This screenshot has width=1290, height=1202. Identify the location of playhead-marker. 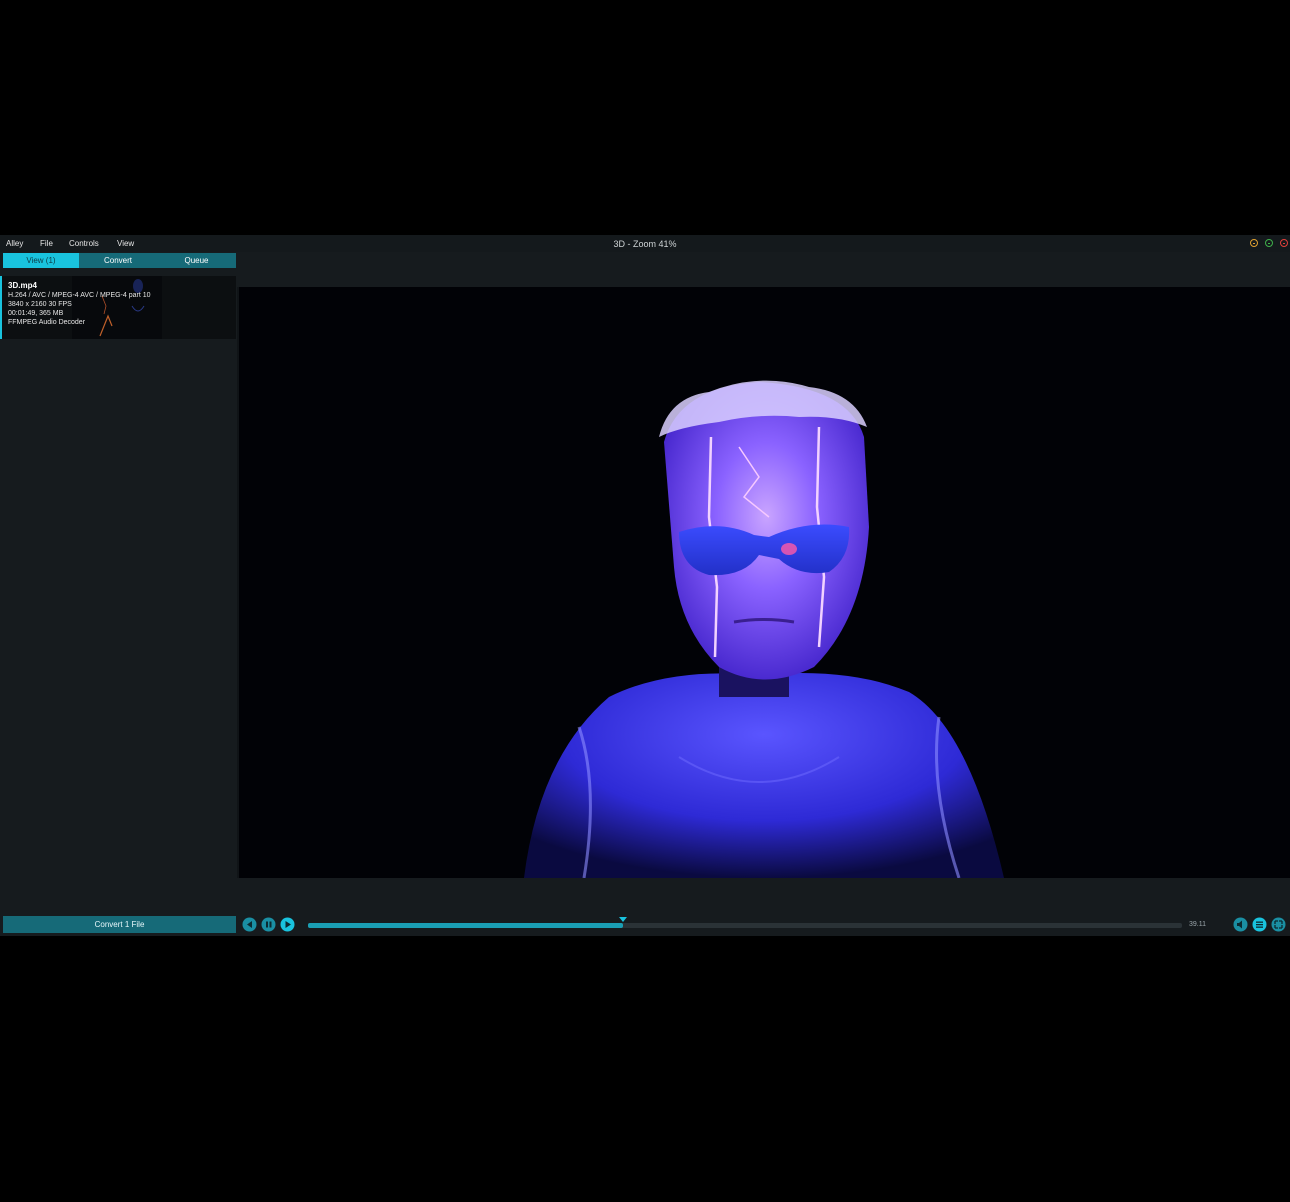
(622, 919).